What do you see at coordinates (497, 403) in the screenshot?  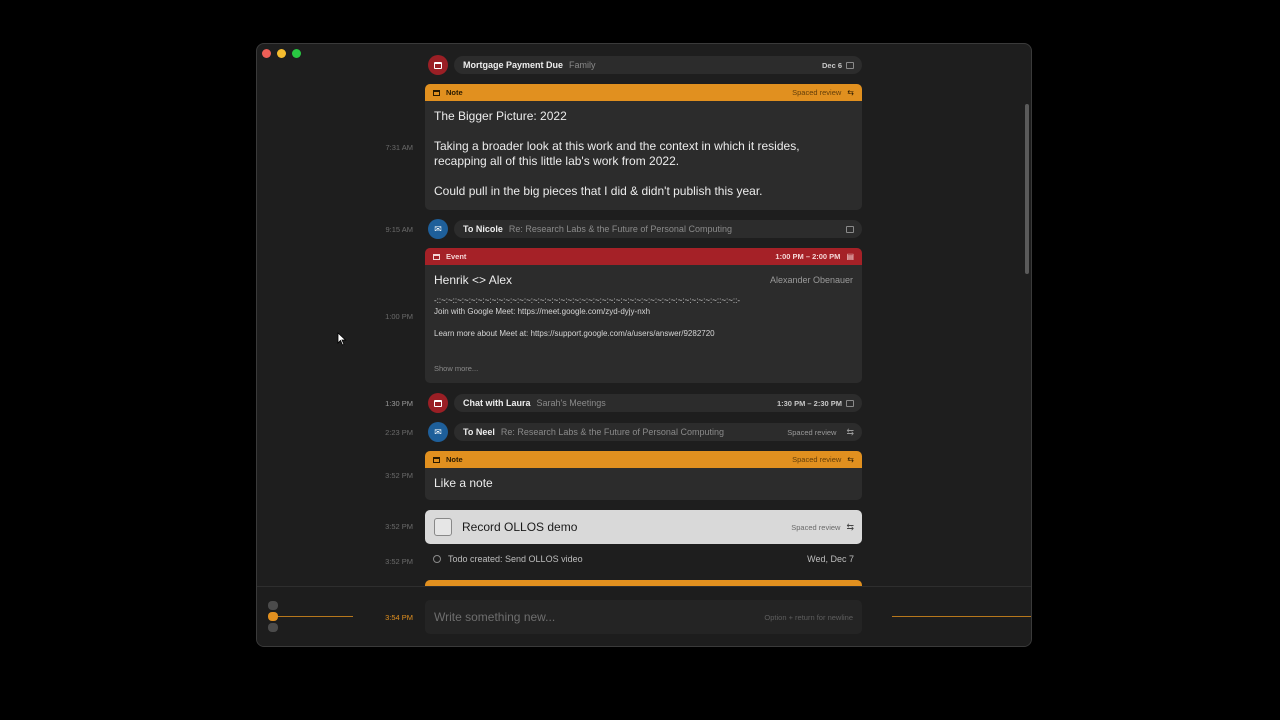 I see `event-title: Chat with Laura` at bounding box center [497, 403].